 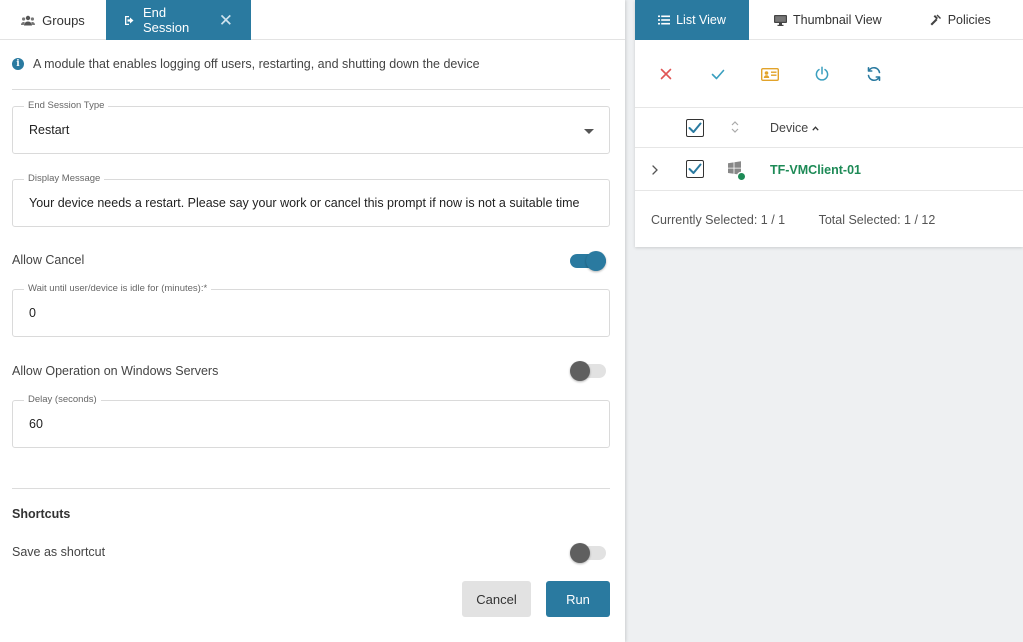 I want to click on tab-policies-label: Policies, so click(x=969, y=20).